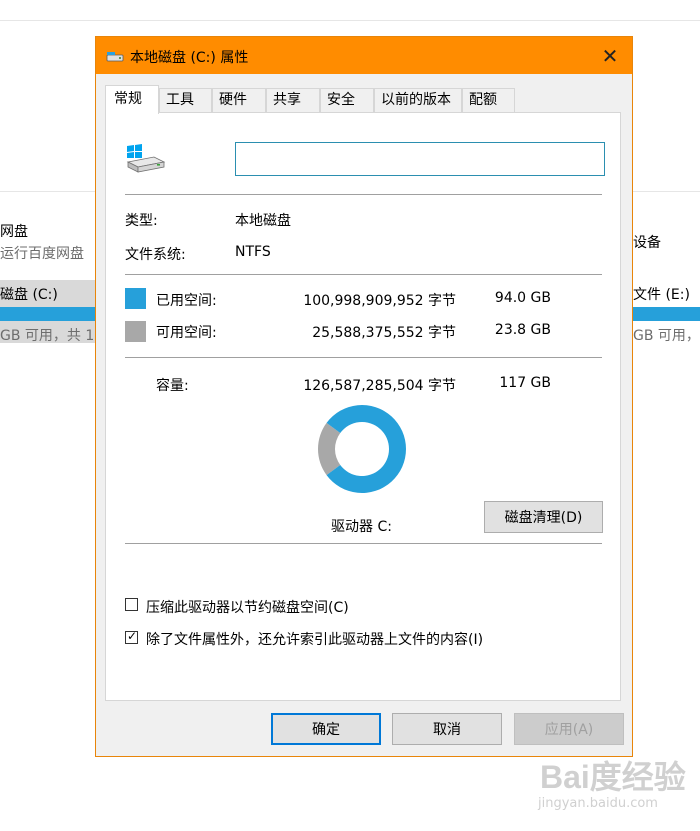  Describe the element at coordinates (447, 729) in the screenshot. I see `cancel-button: 取消` at that location.